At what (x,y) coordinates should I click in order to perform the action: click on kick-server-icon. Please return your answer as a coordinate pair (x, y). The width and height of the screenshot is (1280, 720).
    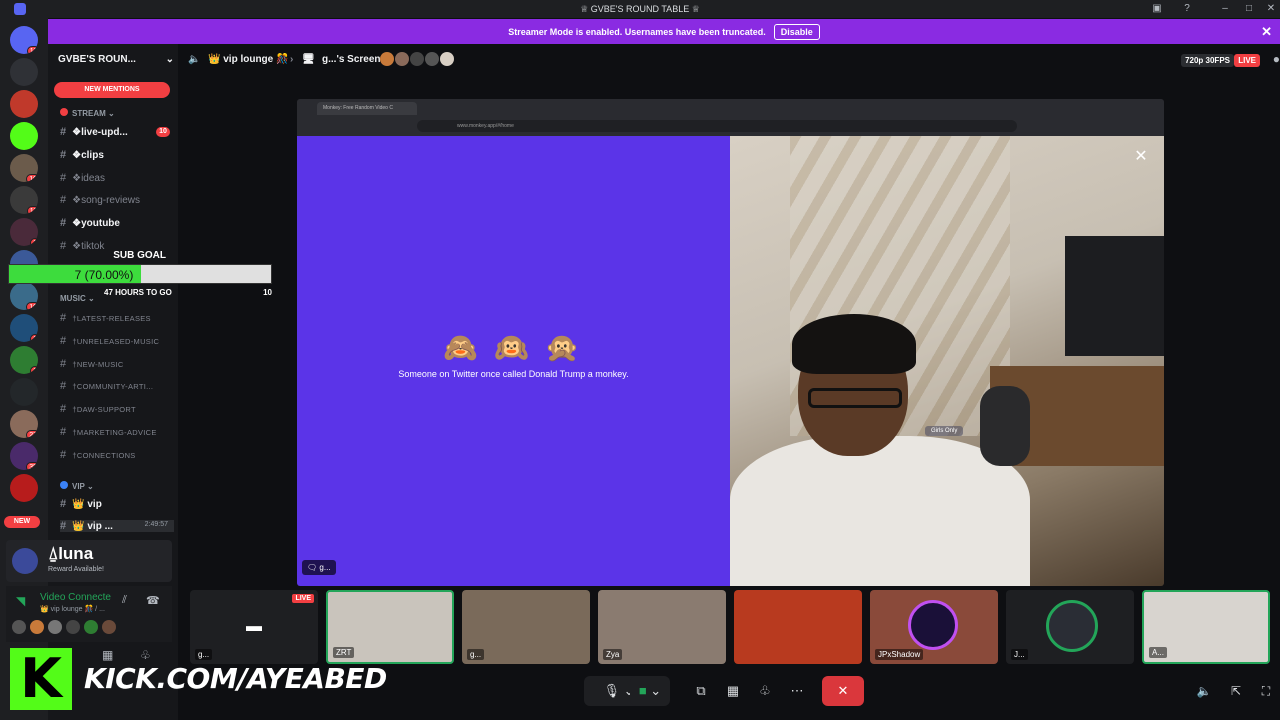
    Looking at the image, I should click on (24, 136).